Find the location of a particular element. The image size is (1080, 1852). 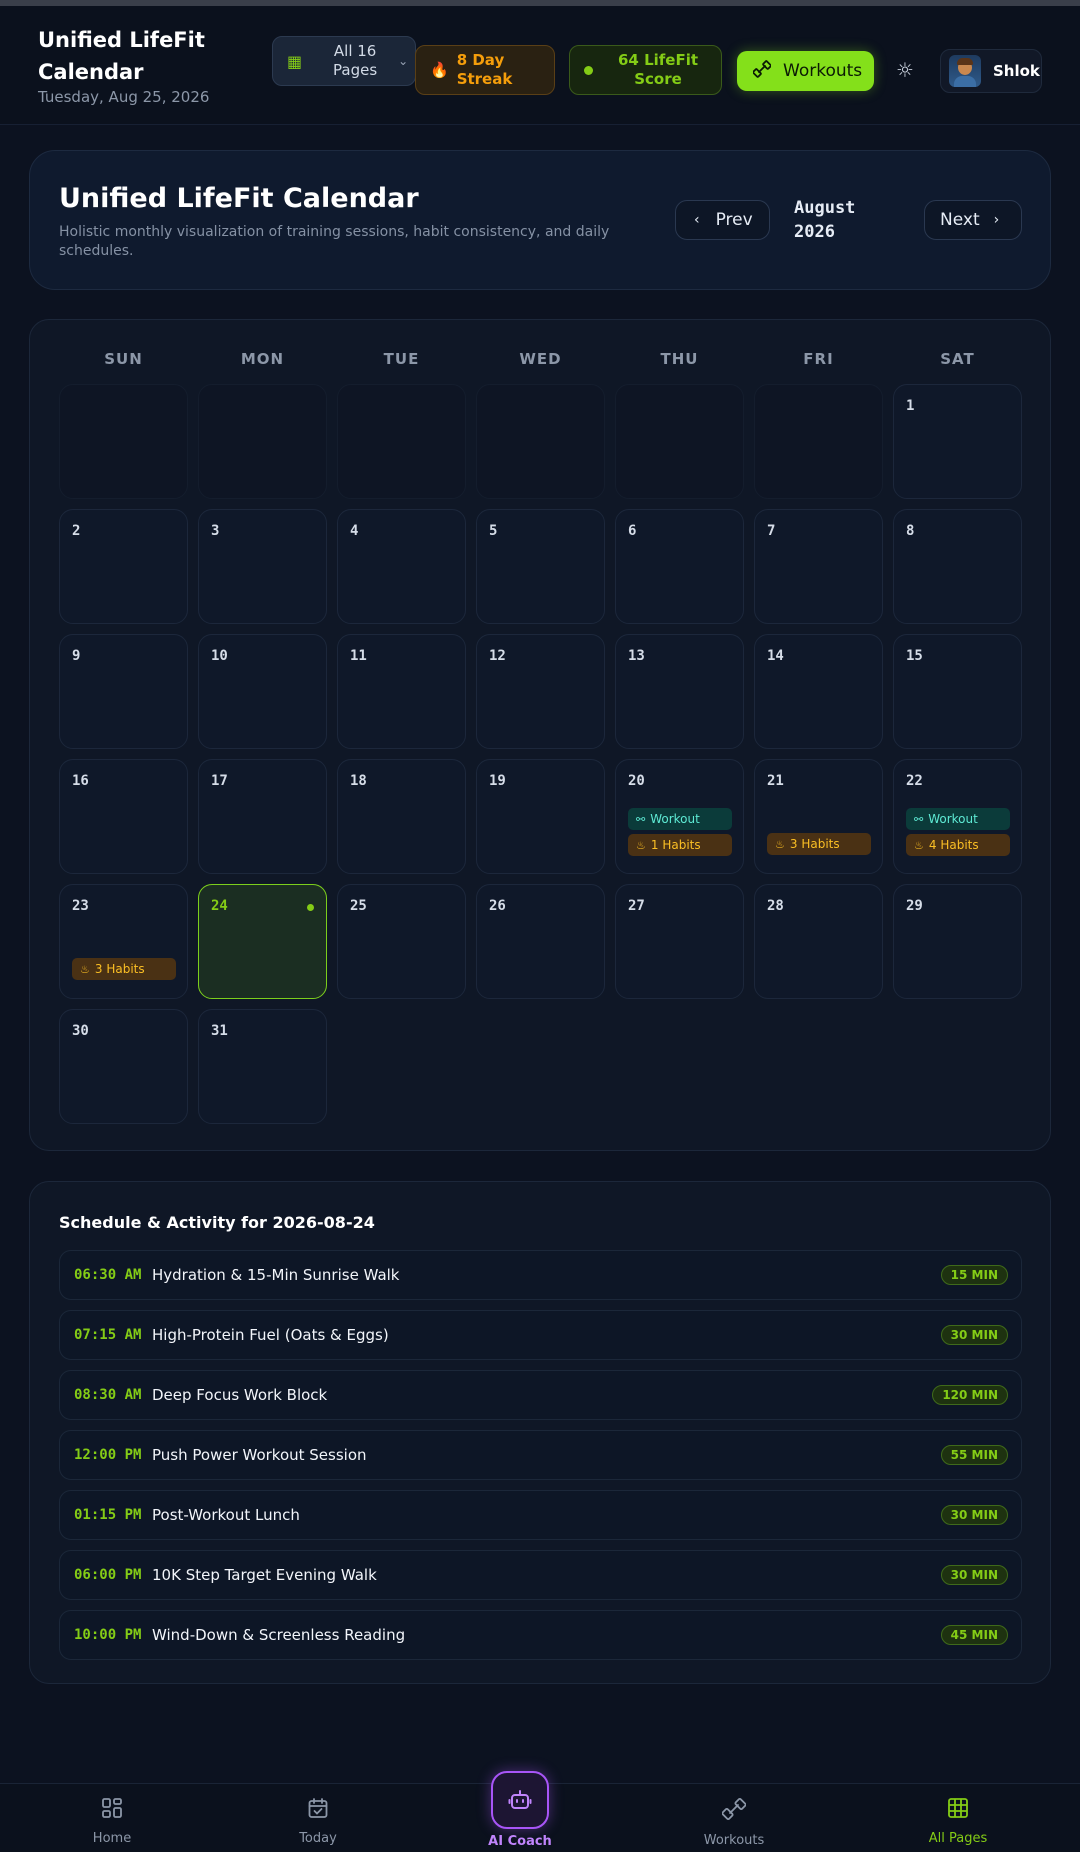

day-number: 24 is located at coordinates (219, 906).